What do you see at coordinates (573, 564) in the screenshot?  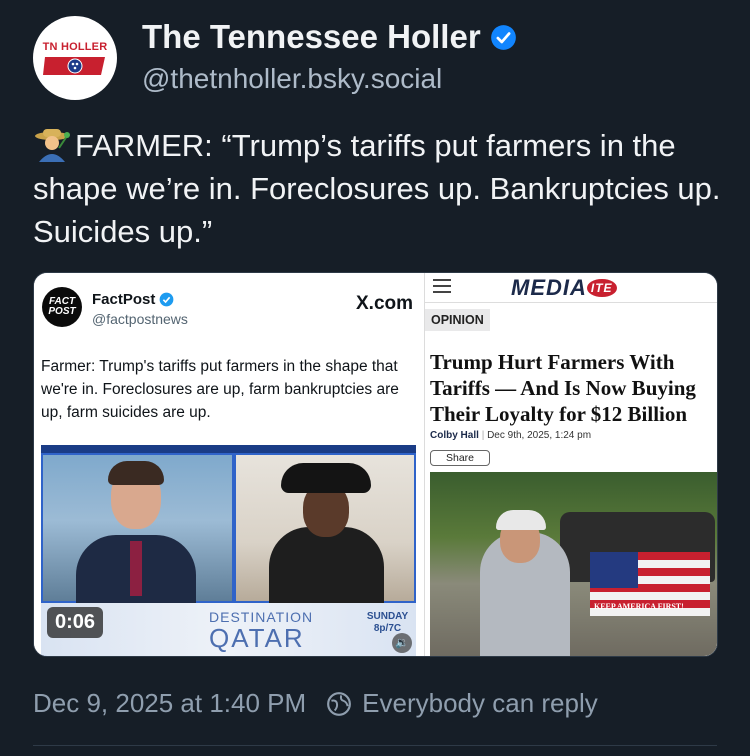 I see `article-photo: KEEP AMERICA FIRST!` at bounding box center [573, 564].